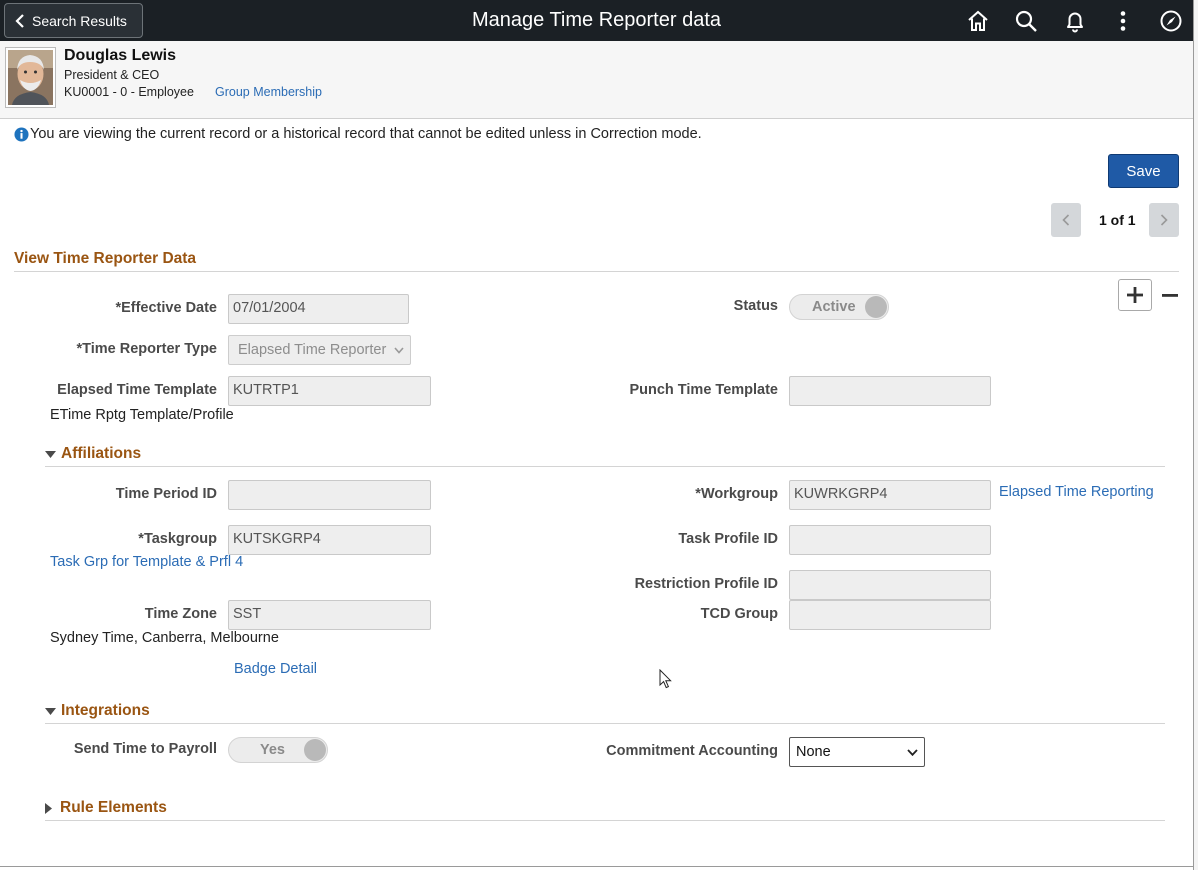  Describe the element at coordinates (857, 752) in the screenshot. I see `commitment-accounting-select: None` at that location.